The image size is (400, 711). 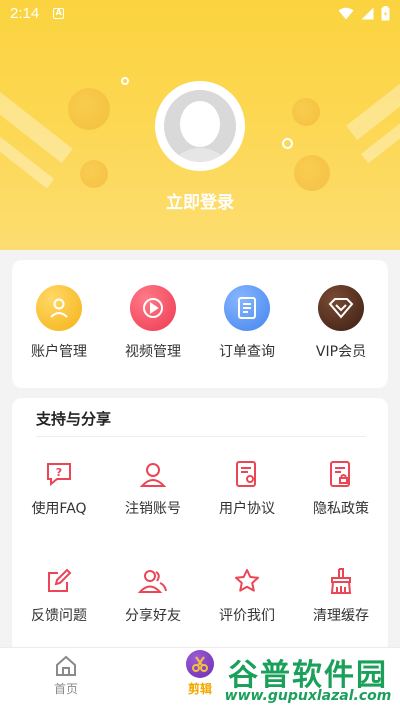 I want to click on default-avatar-icon, so click(x=200, y=126).